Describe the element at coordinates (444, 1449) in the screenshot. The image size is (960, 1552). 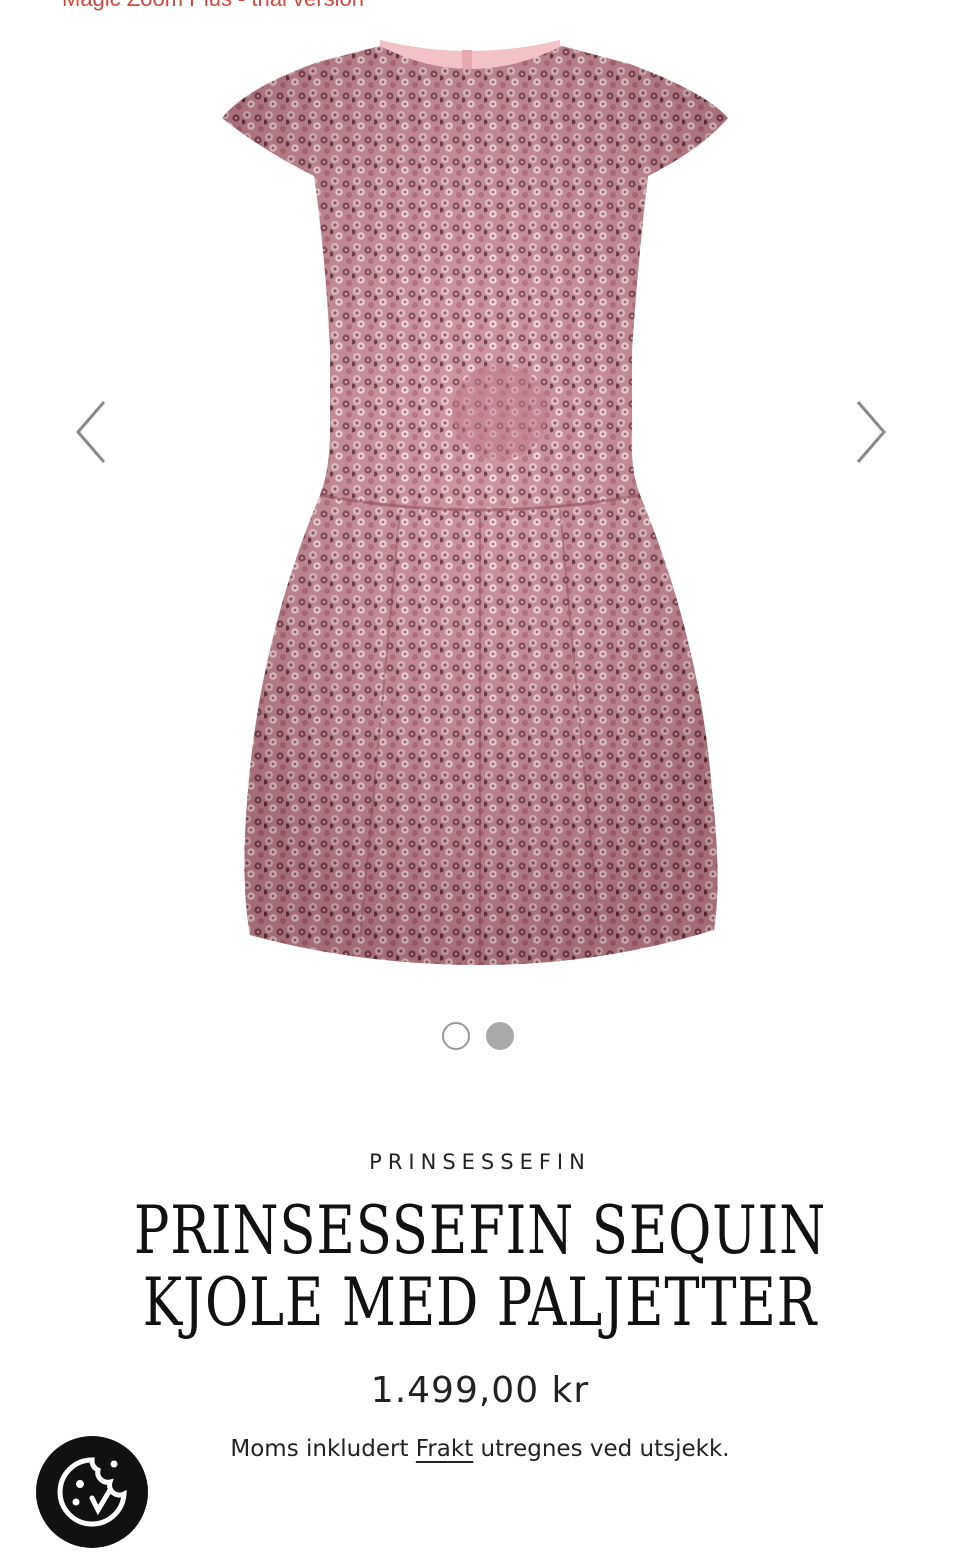
I see `shipping-link: Frakt` at that location.